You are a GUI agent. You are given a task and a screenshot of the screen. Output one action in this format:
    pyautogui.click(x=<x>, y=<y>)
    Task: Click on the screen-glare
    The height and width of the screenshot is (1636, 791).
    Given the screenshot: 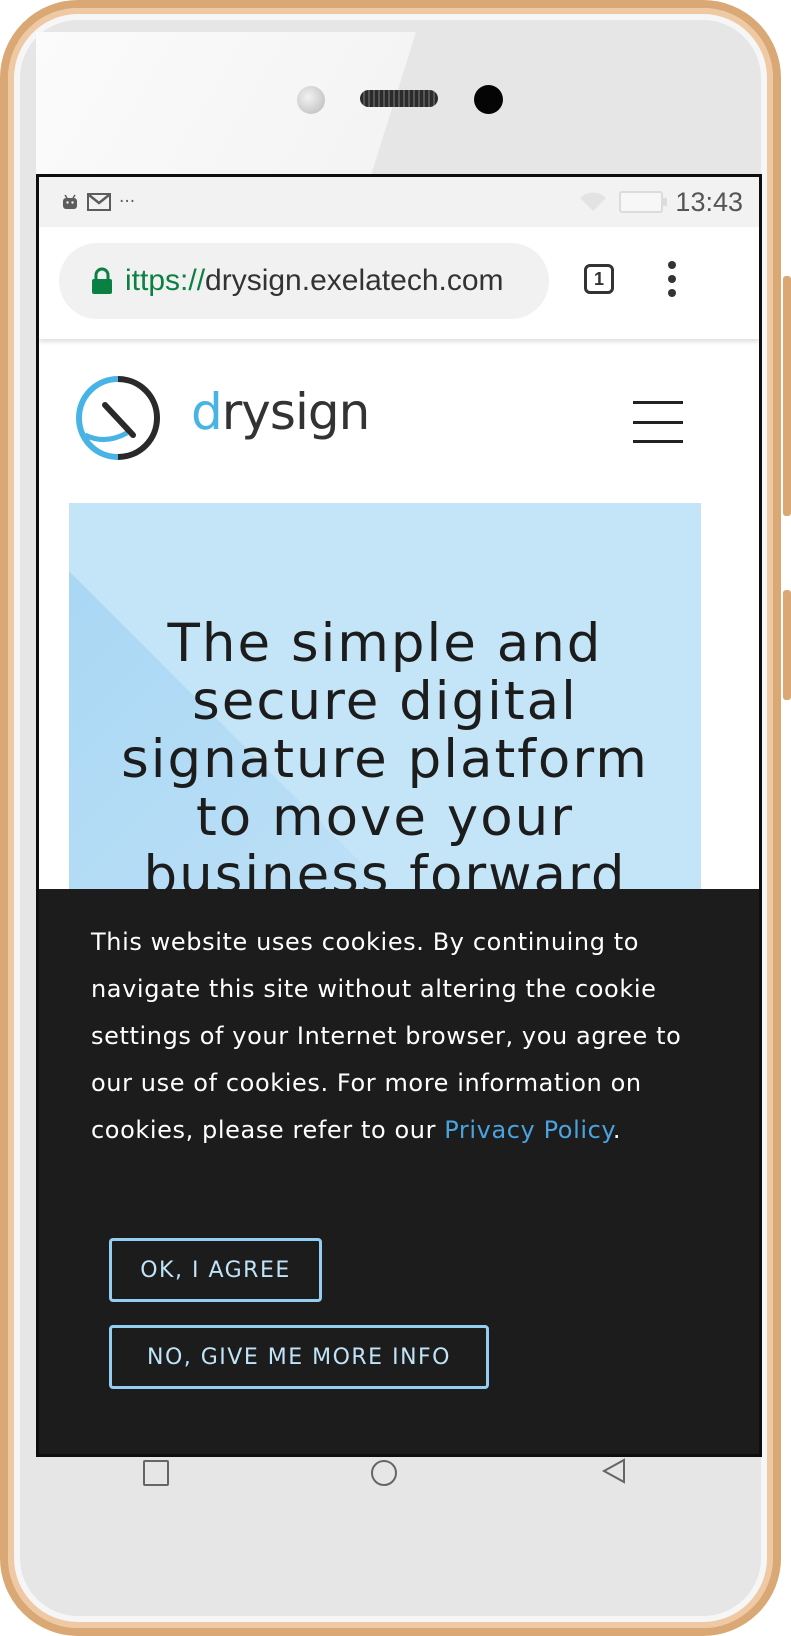 What is the action you would take?
    pyautogui.click(x=226, y=104)
    